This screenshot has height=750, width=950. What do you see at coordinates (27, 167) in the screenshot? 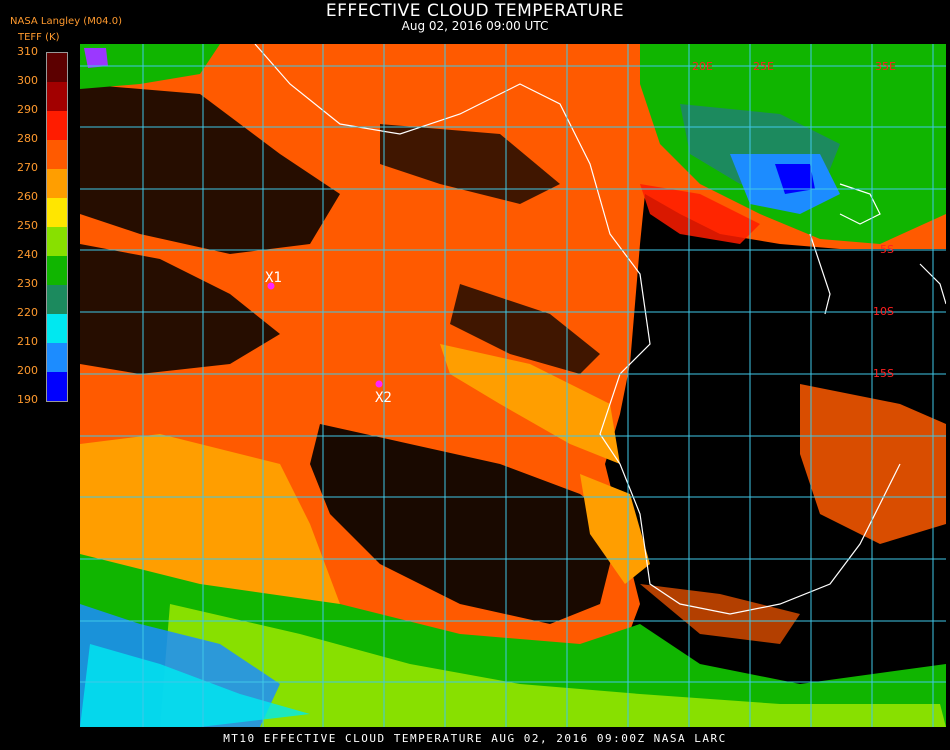
I see `colorbar-tick: 270` at bounding box center [27, 167].